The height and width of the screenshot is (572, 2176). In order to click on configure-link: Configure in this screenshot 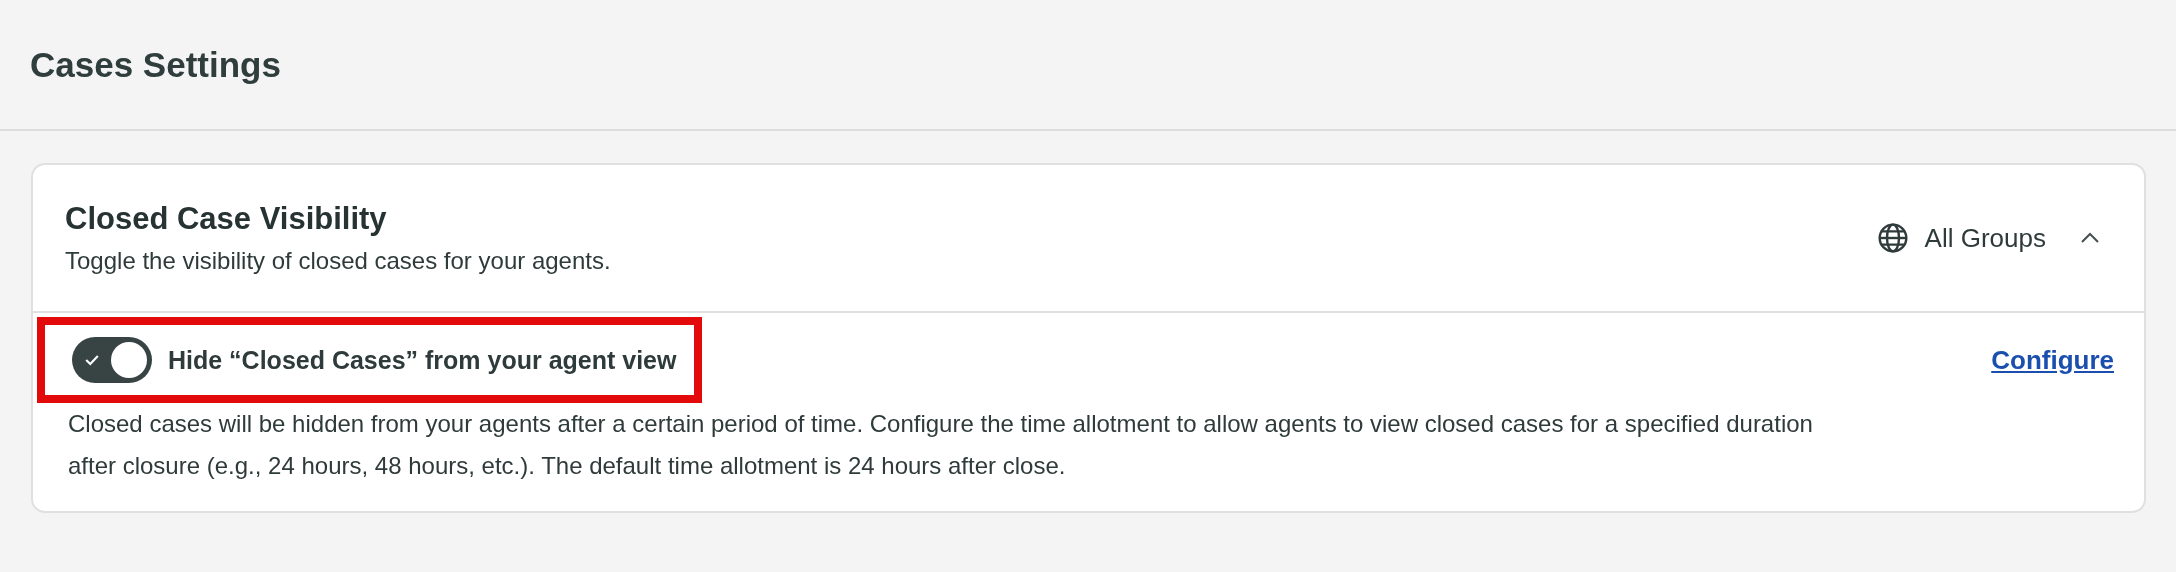, I will do `click(2052, 360)`.